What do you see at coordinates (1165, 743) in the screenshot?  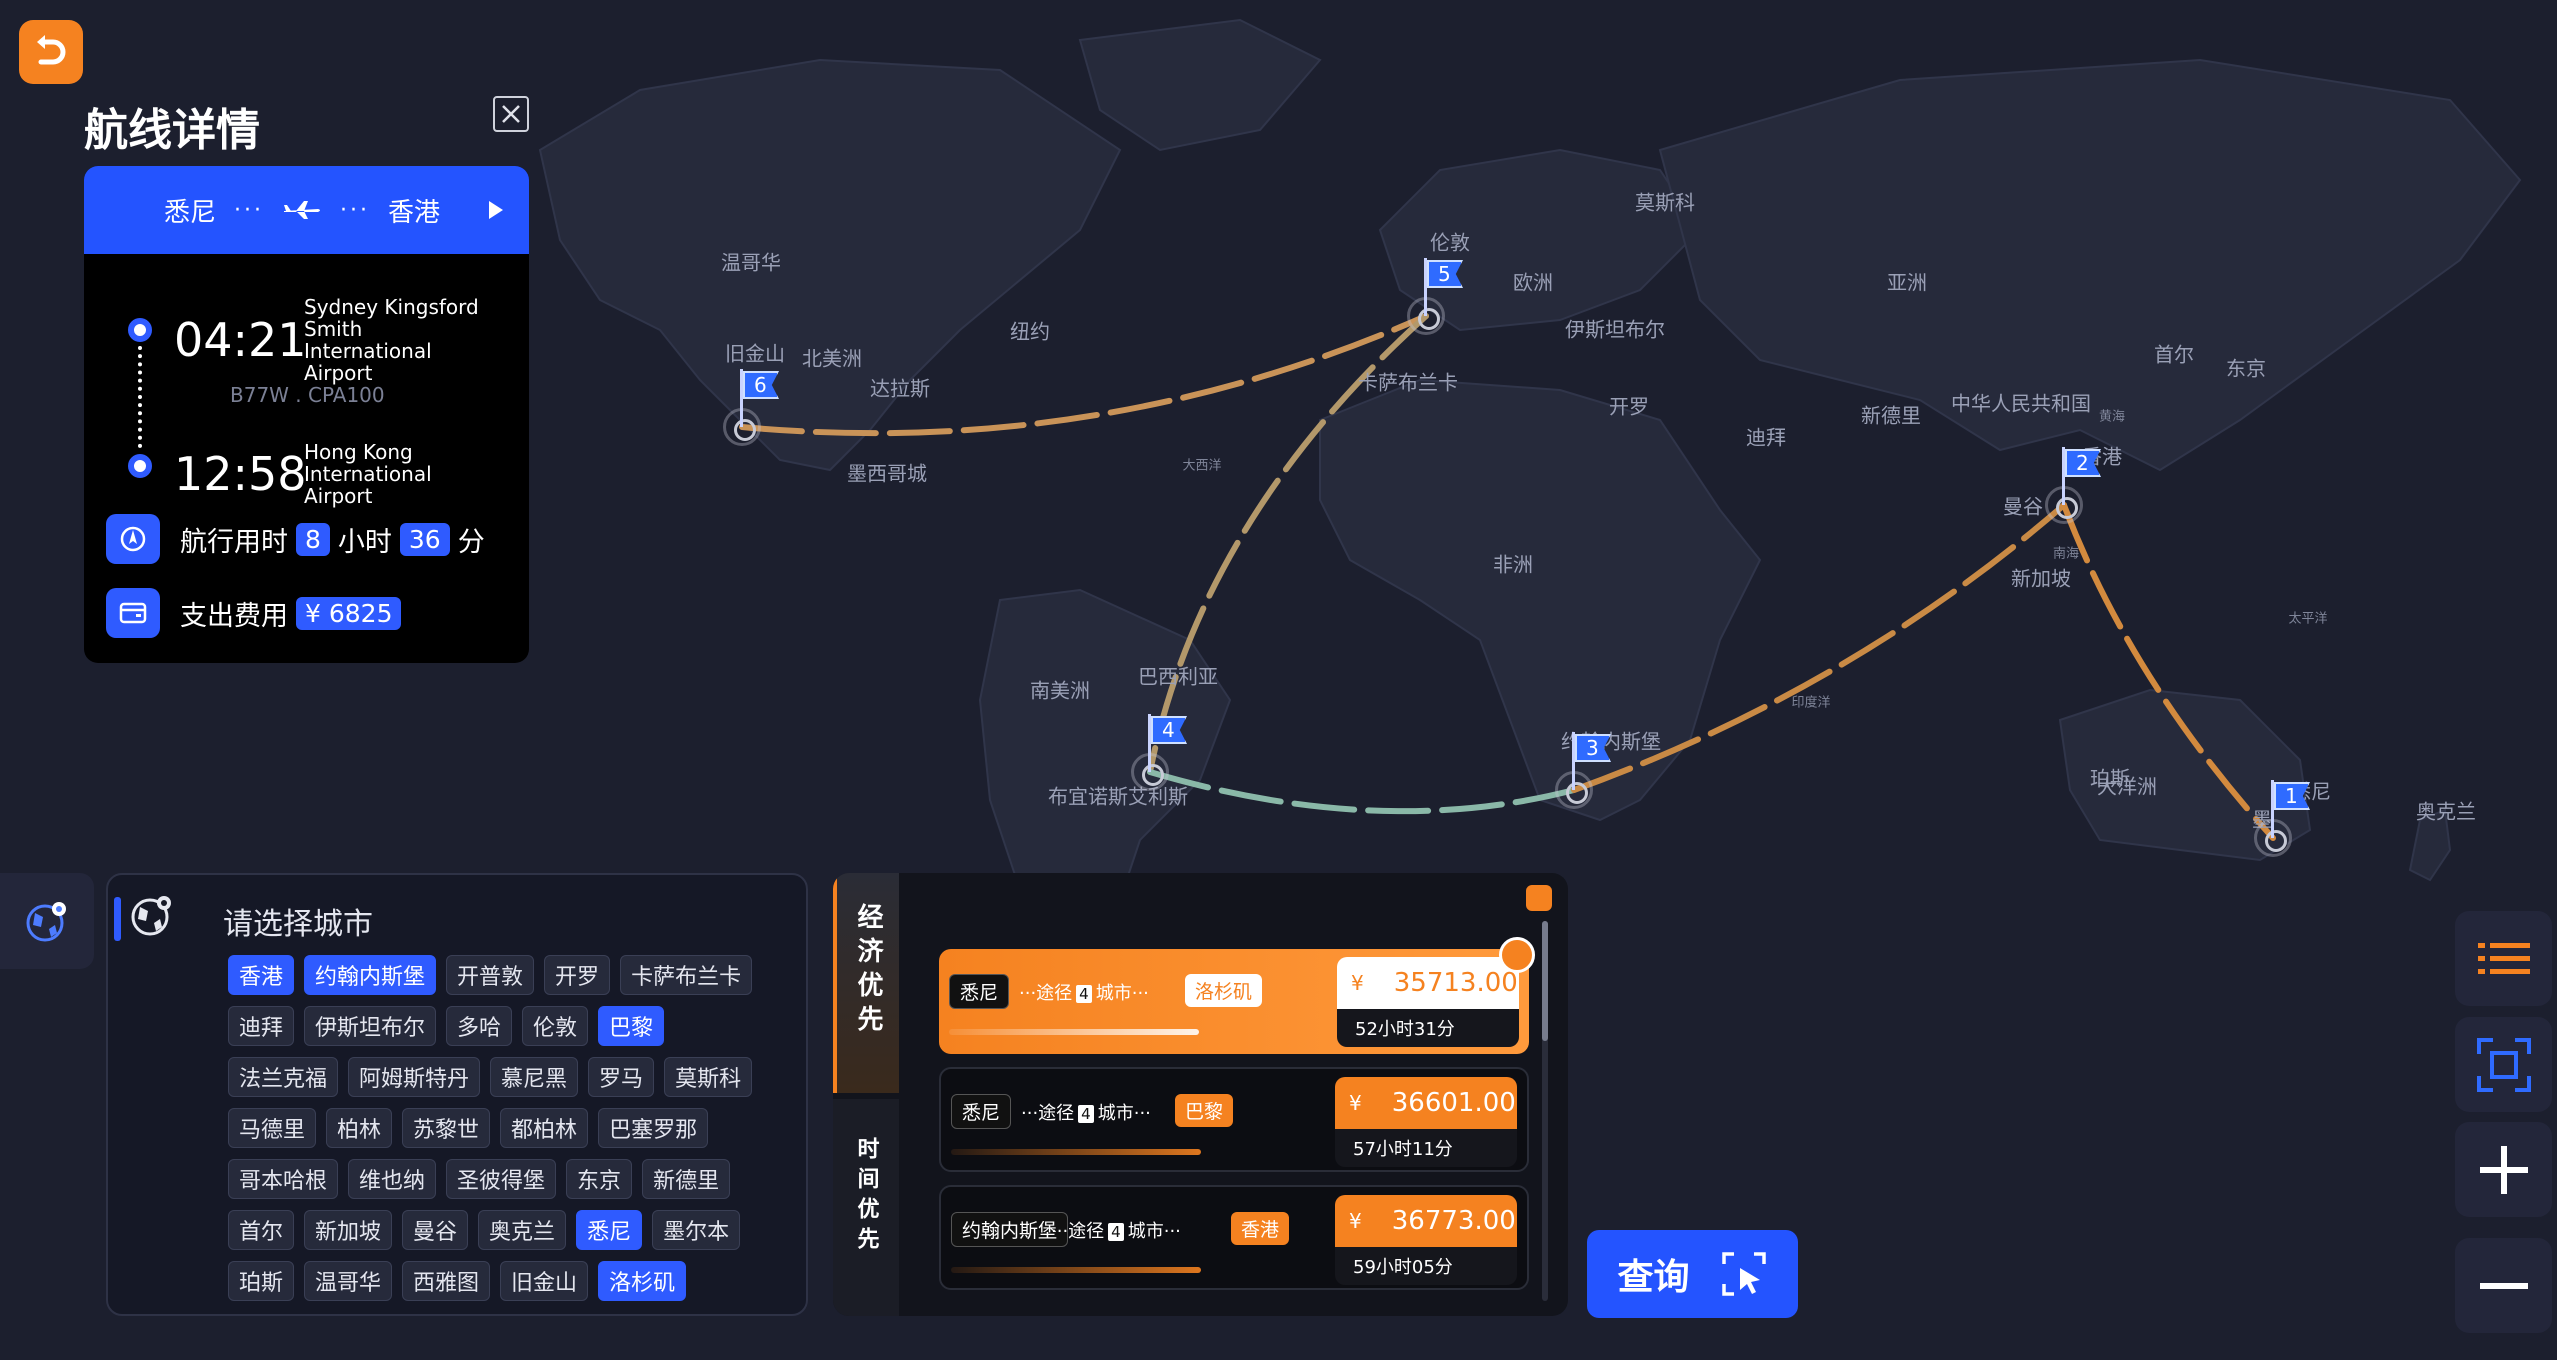 I see `flag-icon: 4` at bounding box center [1165, 743].